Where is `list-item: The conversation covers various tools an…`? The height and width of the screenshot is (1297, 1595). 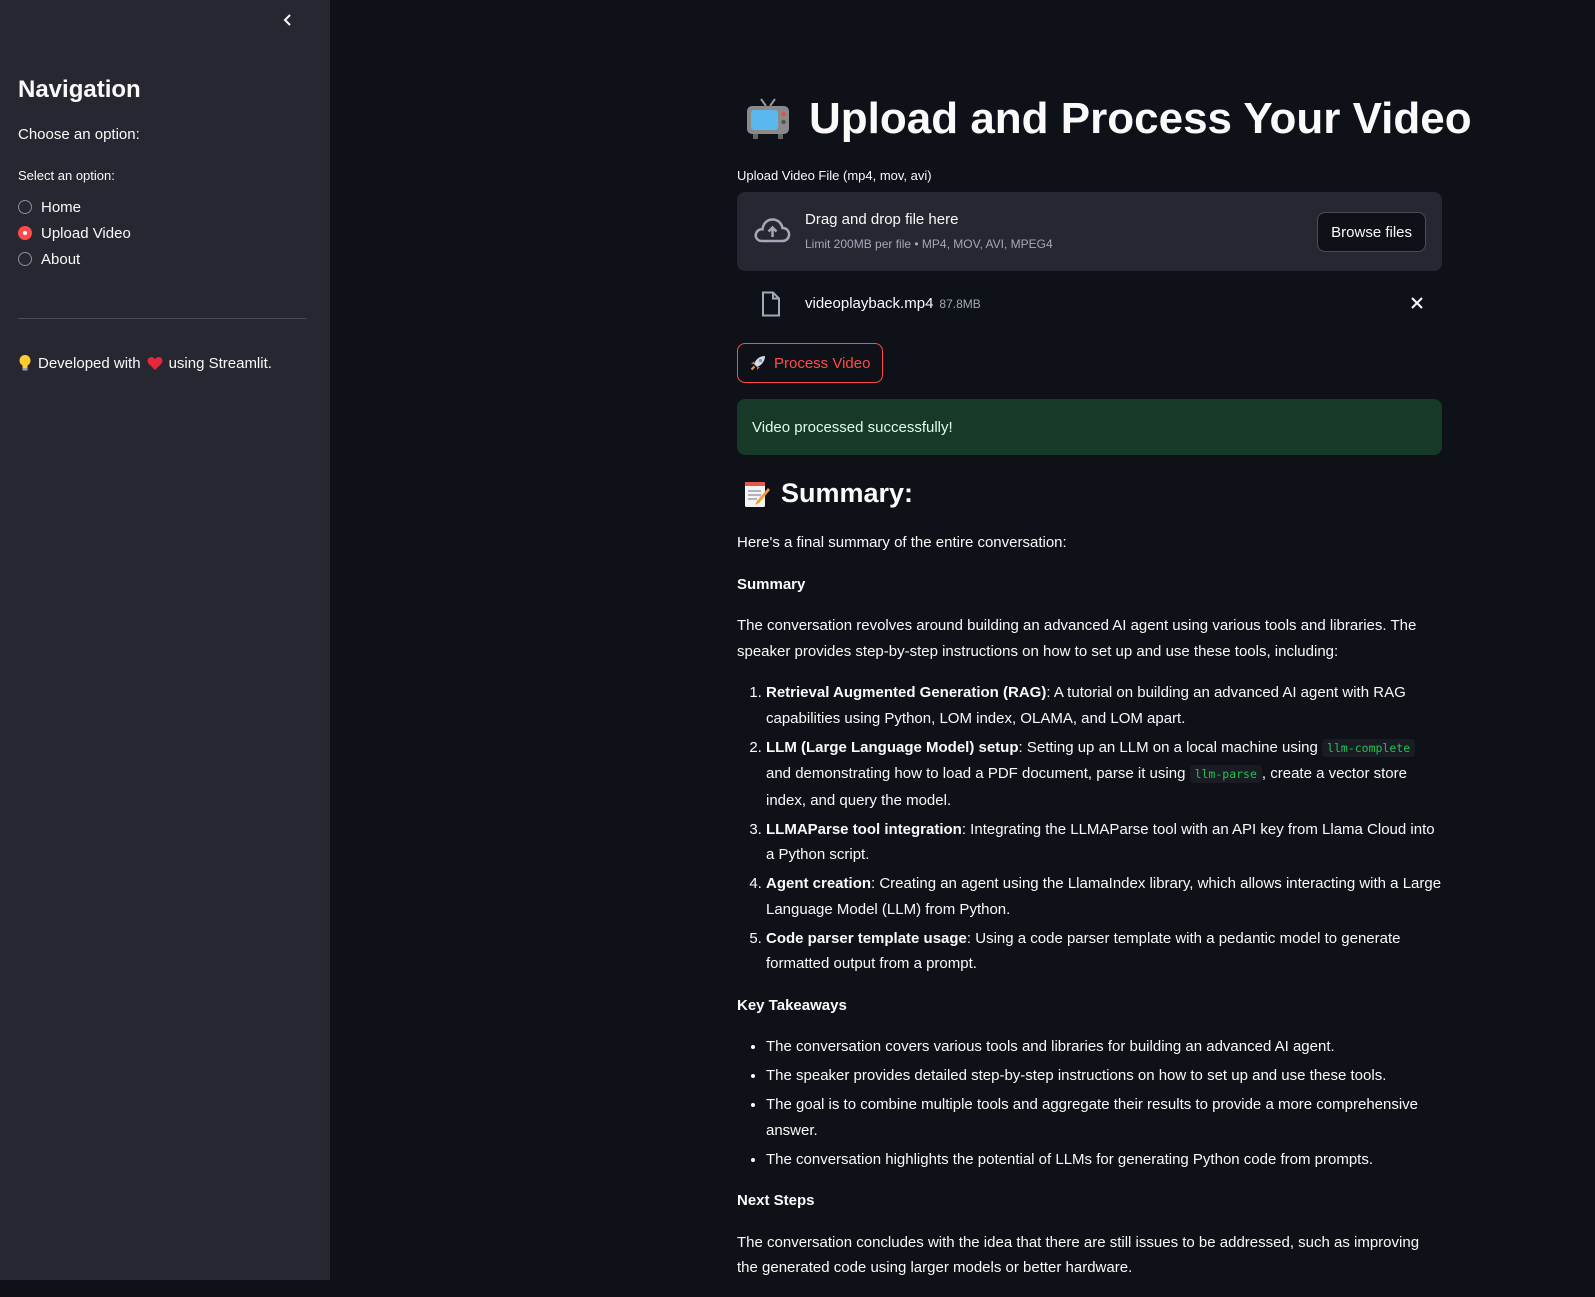
list-item: The conversation covers various tools an… is located at coordinates (1104, 1047).